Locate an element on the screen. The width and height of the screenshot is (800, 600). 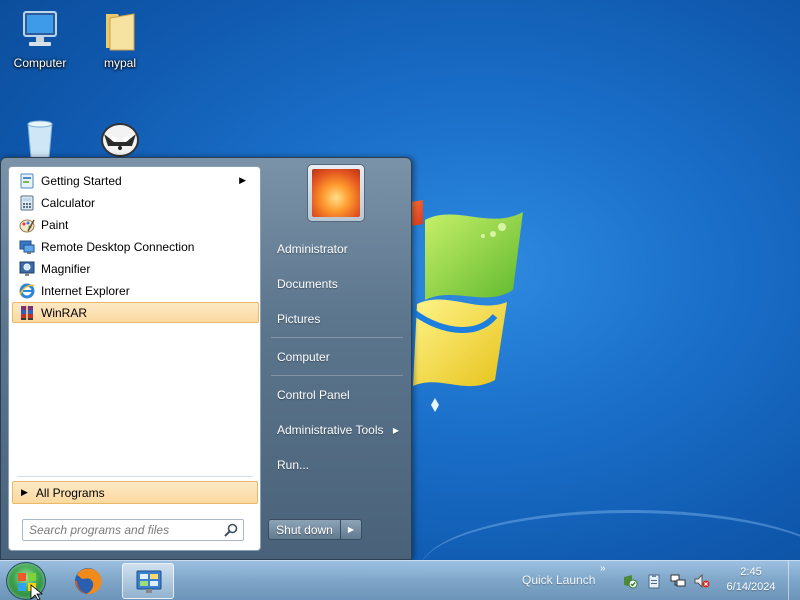
quick-launch-label: Quick Launch is located at coordinates (558, 580).